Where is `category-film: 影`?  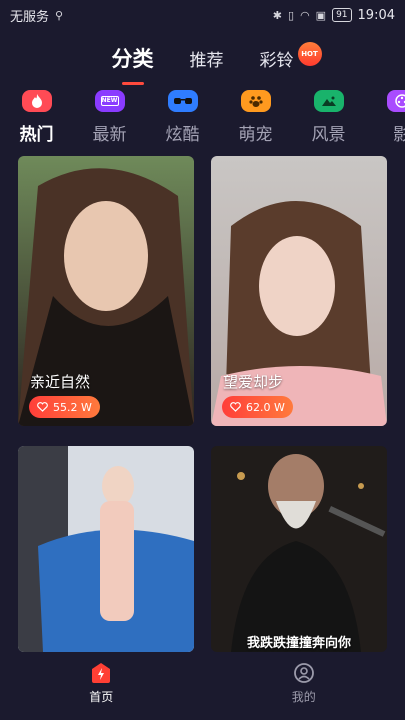
category-film: 影 is located at coordinates (385, 119).